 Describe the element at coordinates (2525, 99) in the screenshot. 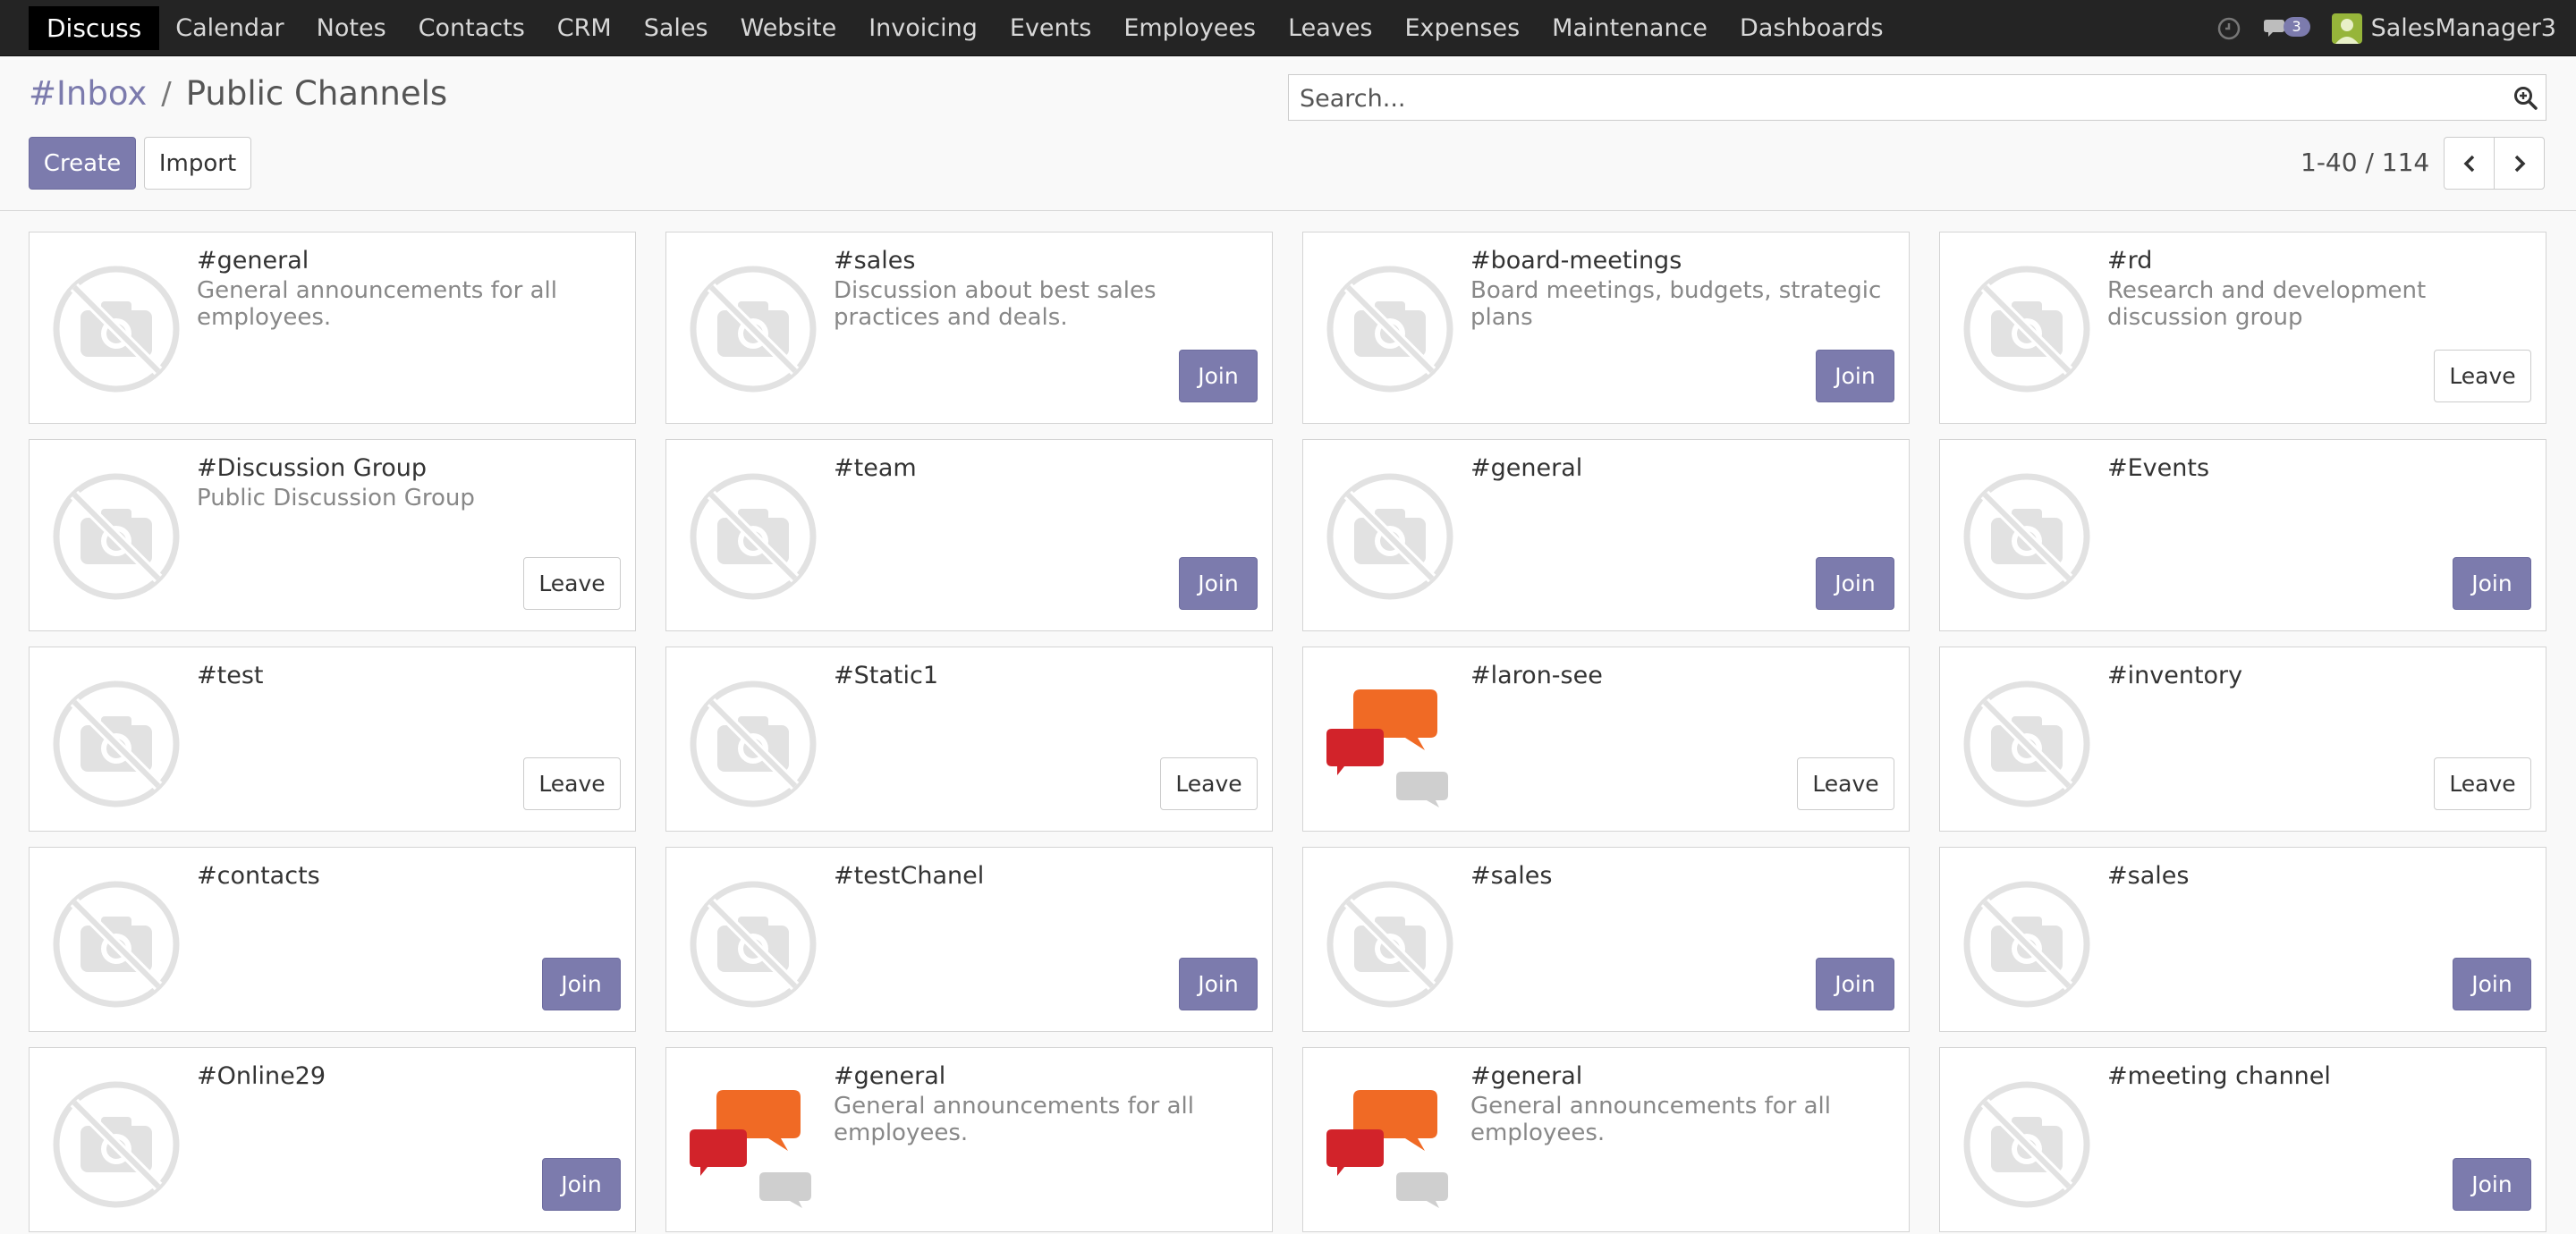

I see `search-icon` at that location.